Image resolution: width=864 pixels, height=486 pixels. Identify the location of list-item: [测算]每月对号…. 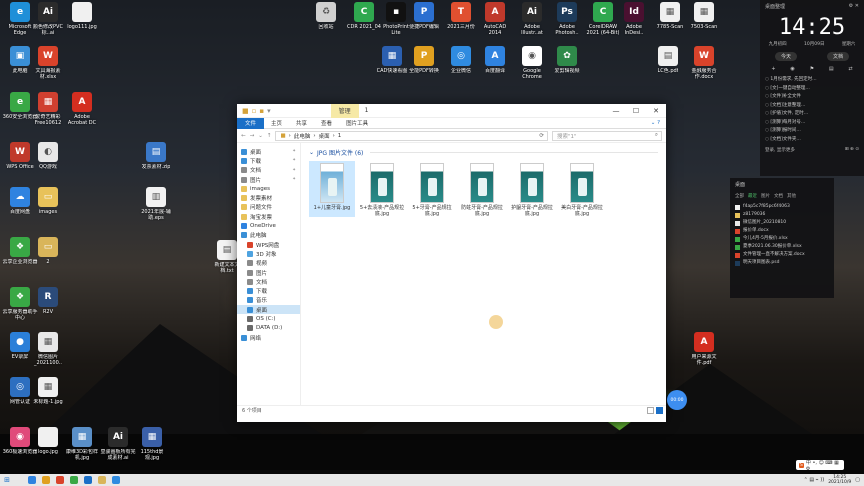
(812, 123).